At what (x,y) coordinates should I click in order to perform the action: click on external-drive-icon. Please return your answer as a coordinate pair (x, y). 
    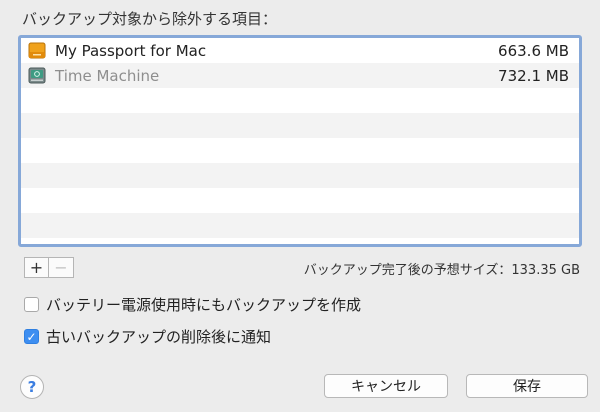
    Looking at the image, I should click on (37, 50).